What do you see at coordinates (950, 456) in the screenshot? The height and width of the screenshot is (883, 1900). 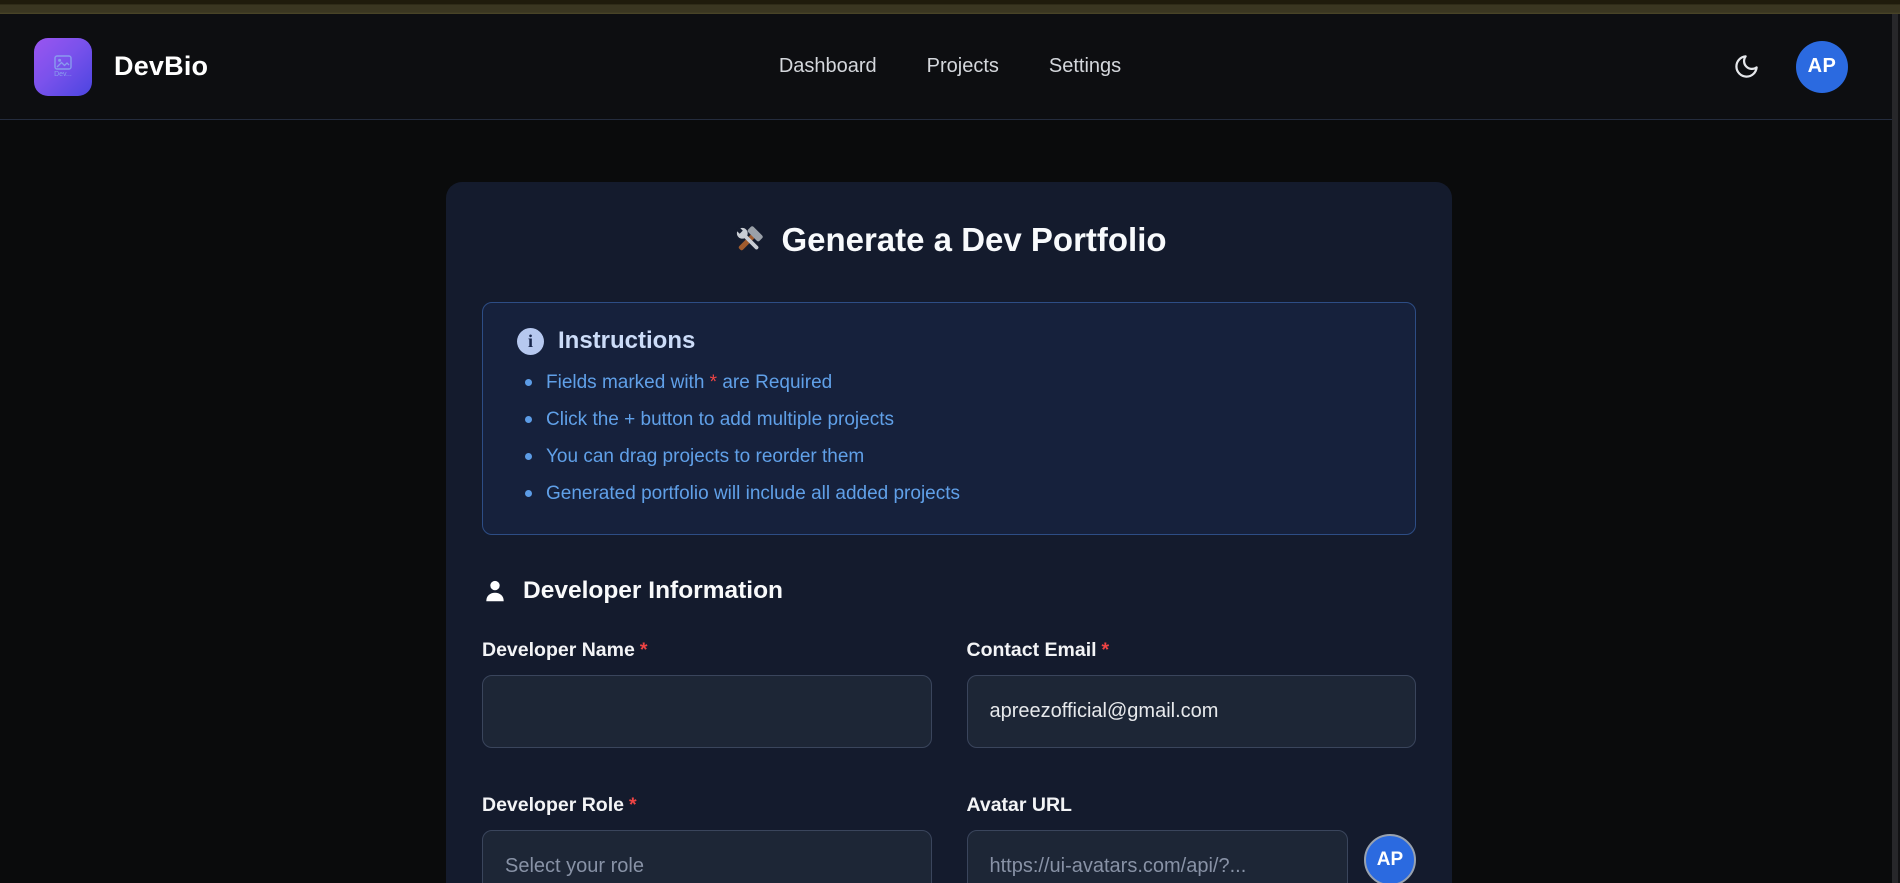 I see `instruction-item: You can drag projects to reorder them` at bounding box center [950, 456].